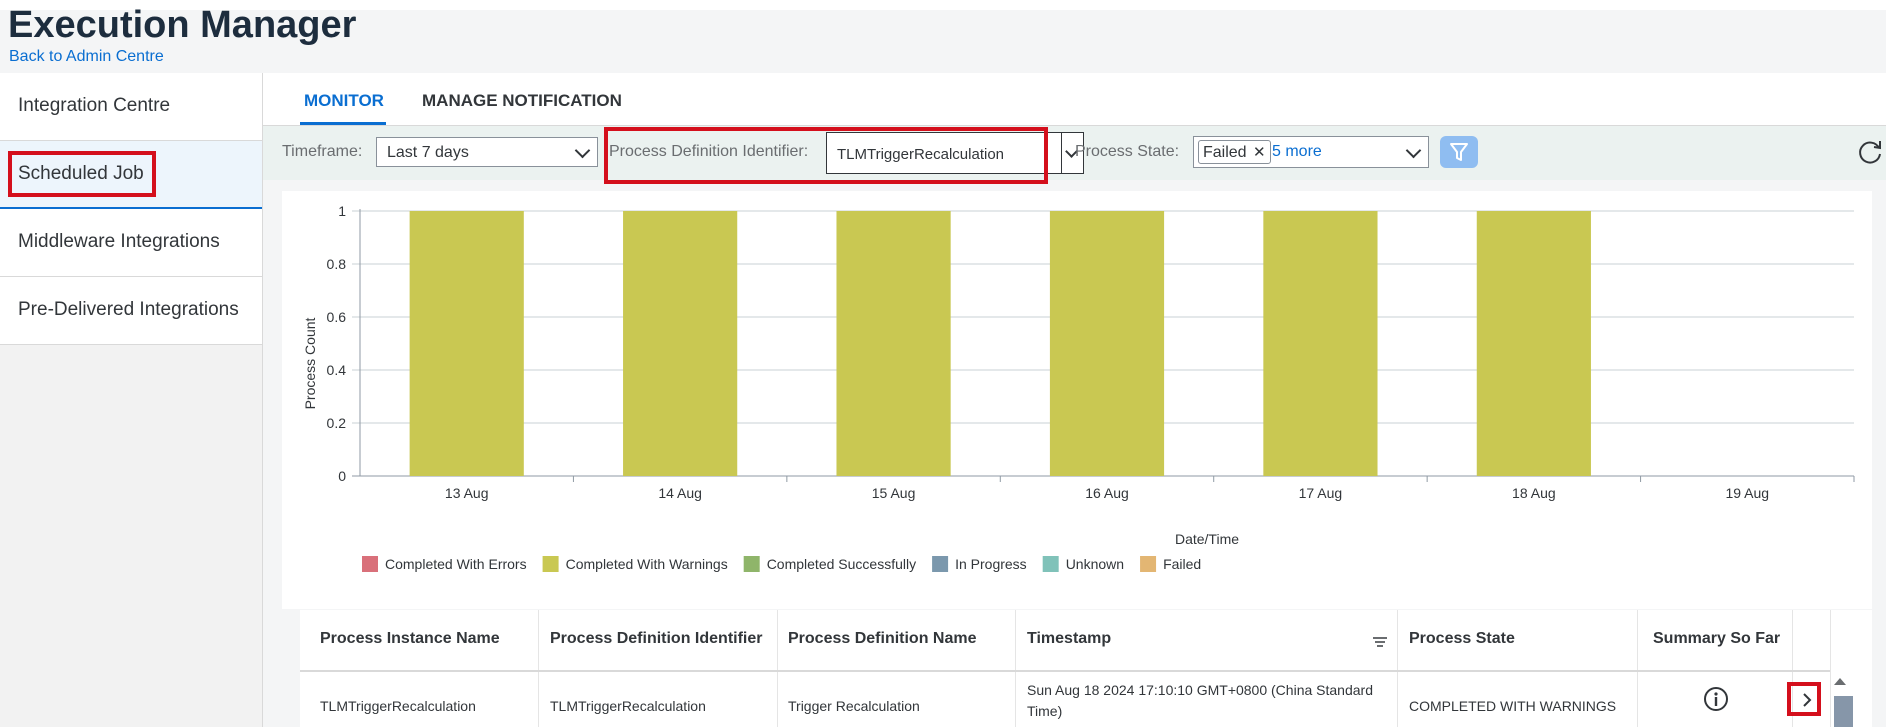 This screenshot has height=727, width=1886. I want to click on page-title: Execution Manager, so click(182, 25).